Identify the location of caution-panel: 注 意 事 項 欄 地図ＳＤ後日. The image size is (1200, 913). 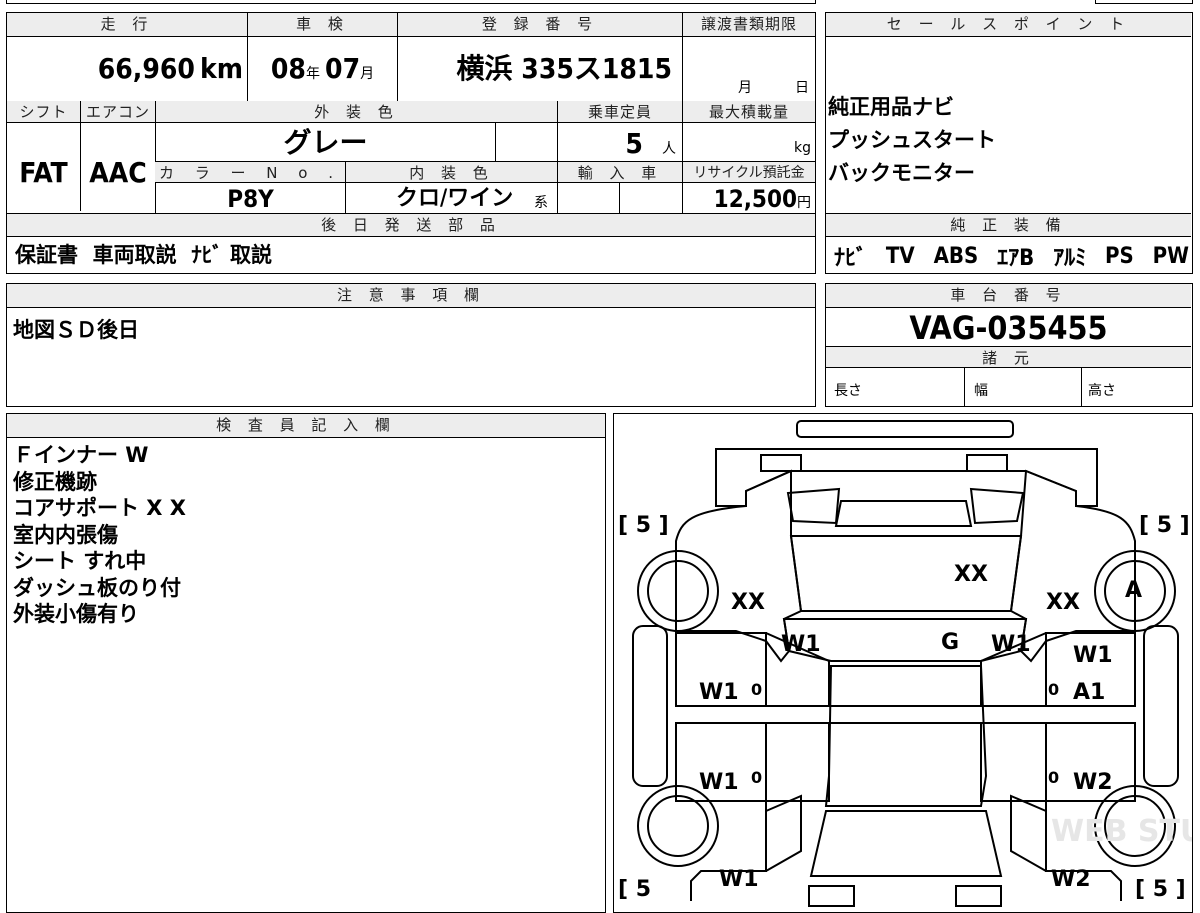
(411, 345).